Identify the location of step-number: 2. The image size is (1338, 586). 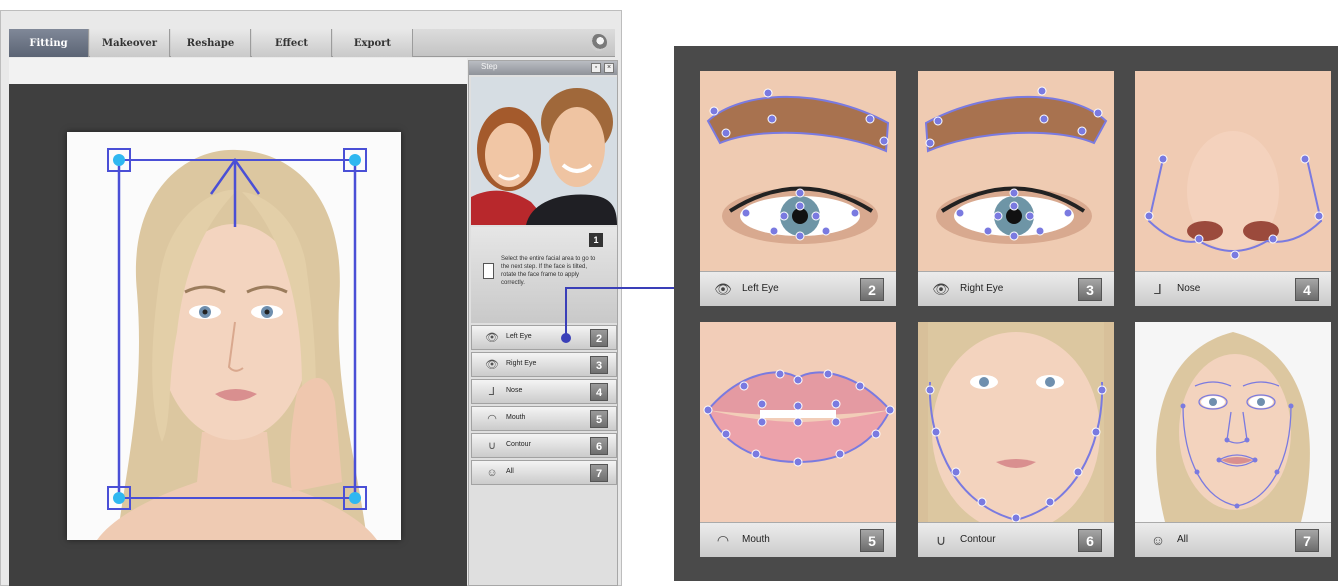
(599, 338).